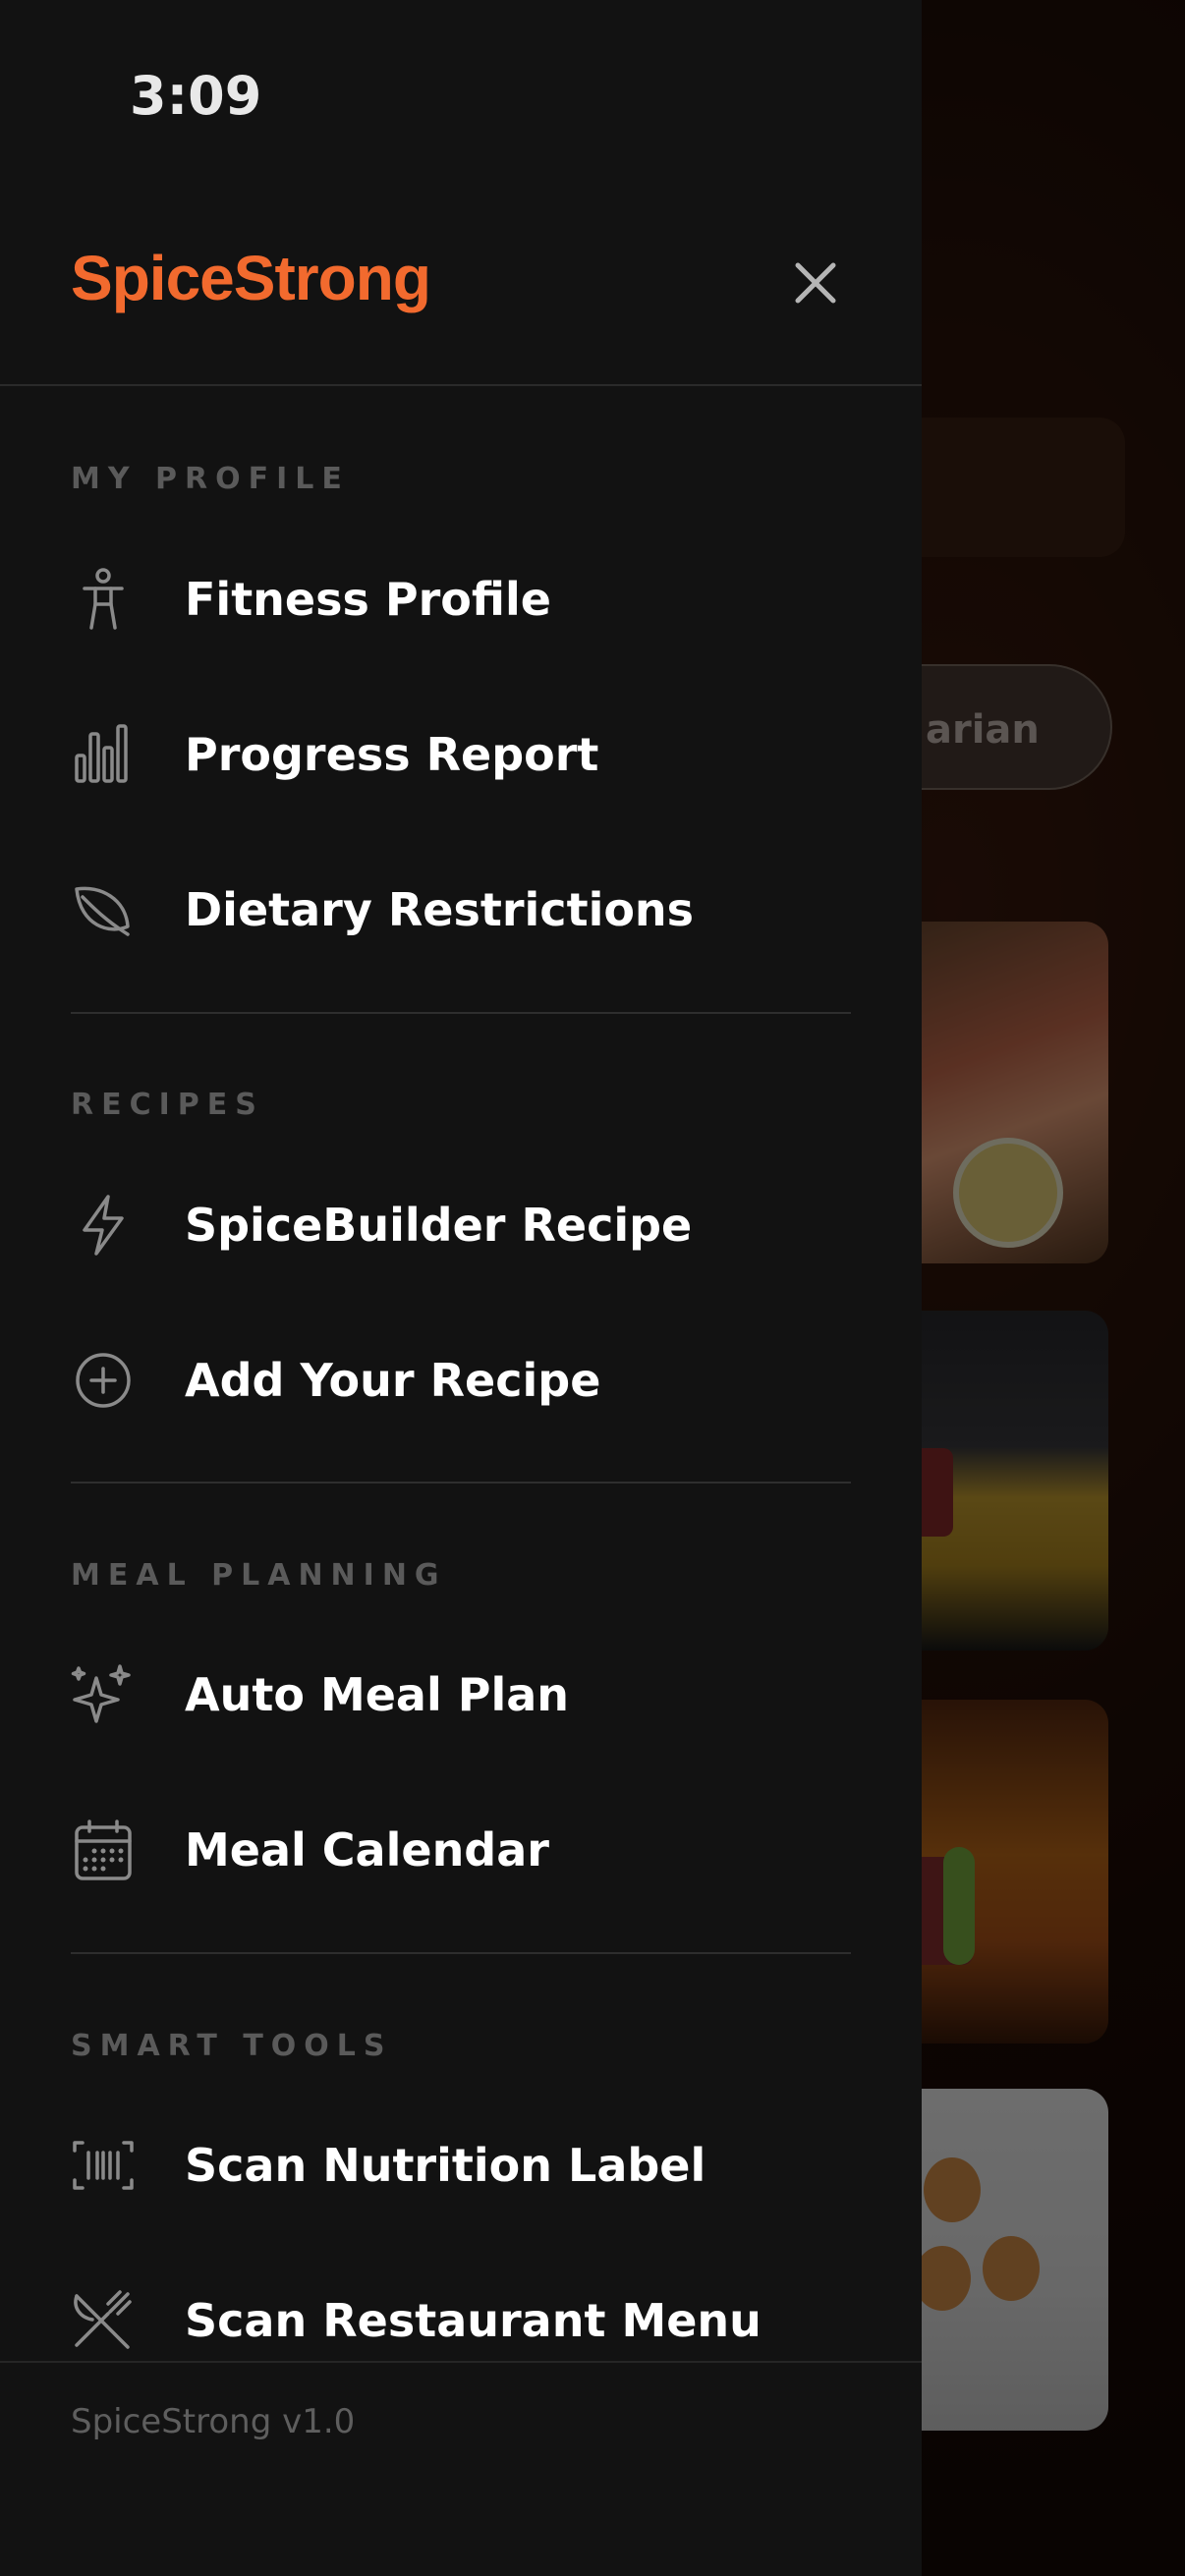  I want to click on section-title-meal-planning: MEAL PLANNING, so click(259, 1575).